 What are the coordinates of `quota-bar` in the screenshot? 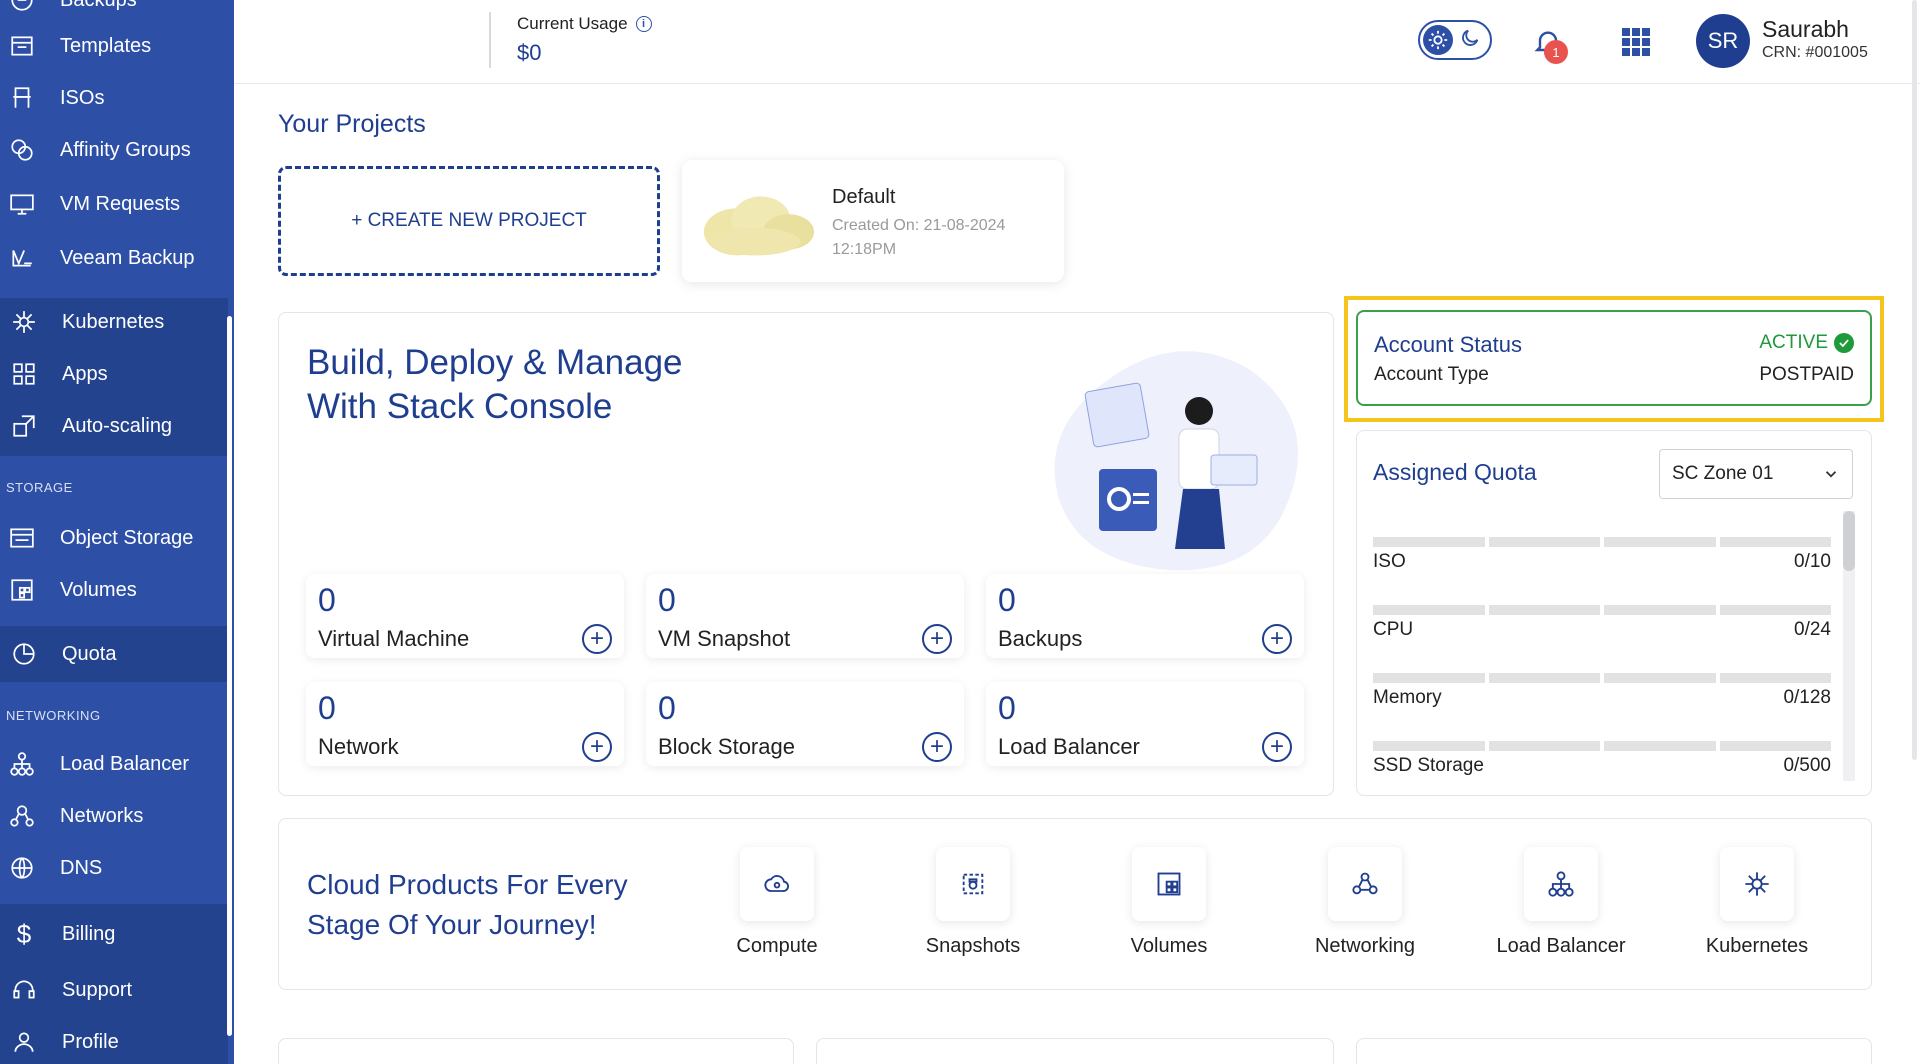 It's located at (1602, 746).